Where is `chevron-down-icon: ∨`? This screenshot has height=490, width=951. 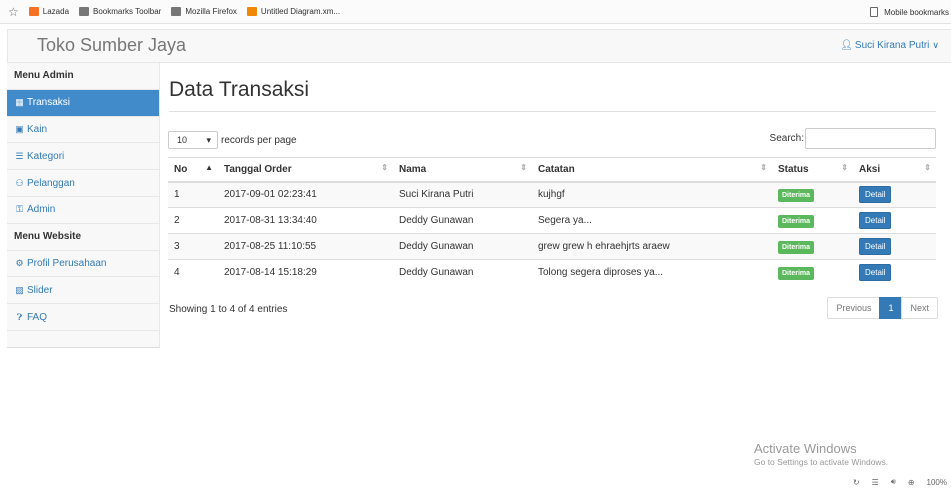 chevron-down-icon: ∨ is located at coordinates (935, 45).